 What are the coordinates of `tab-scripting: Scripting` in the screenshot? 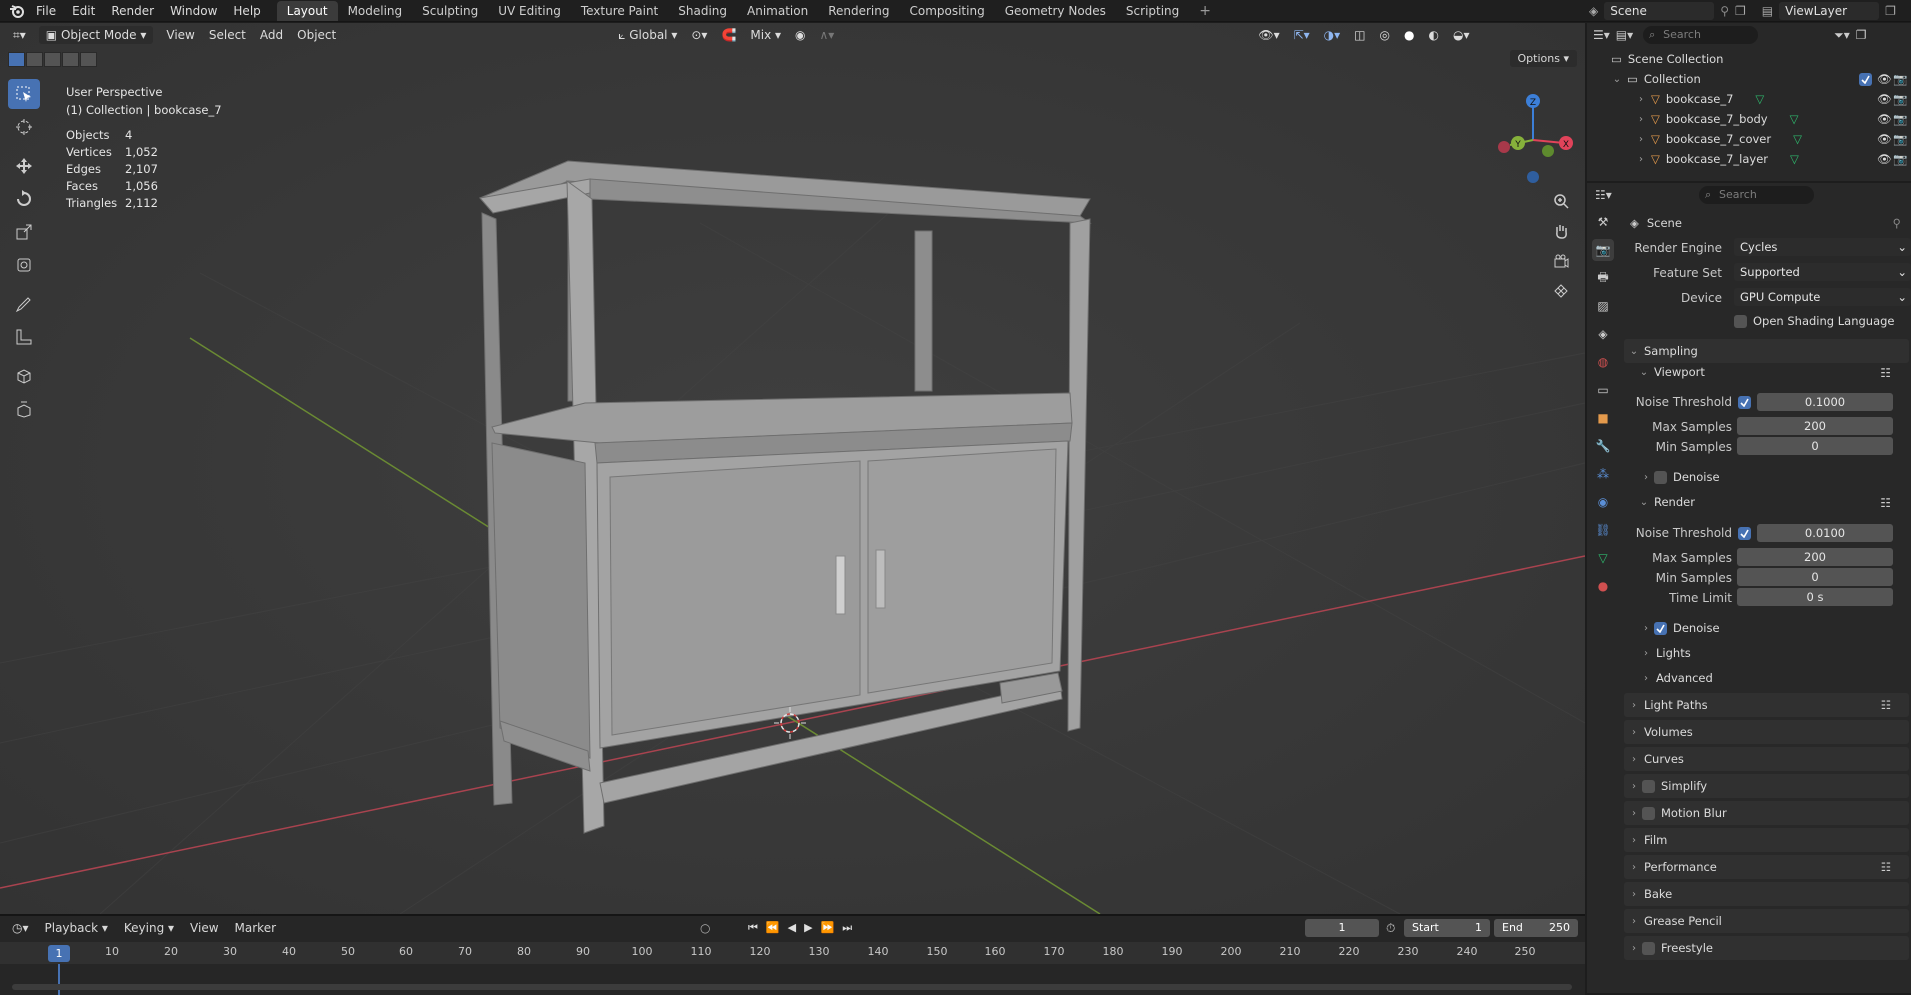 It's located at (1152, 11).